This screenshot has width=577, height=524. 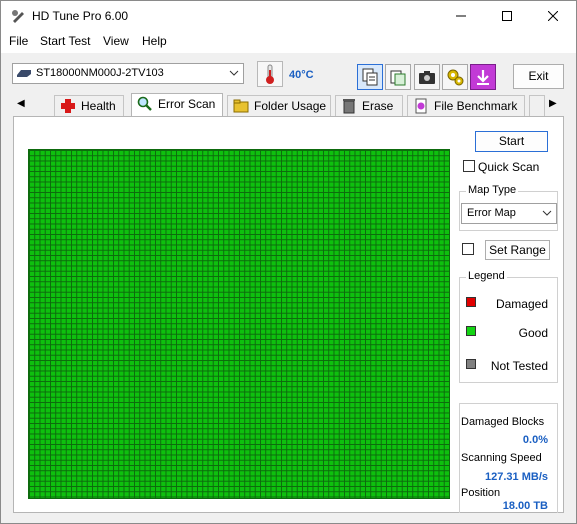 I want to click on window-title: HD Tune Pro 6.00, so click(x=80, y=16).